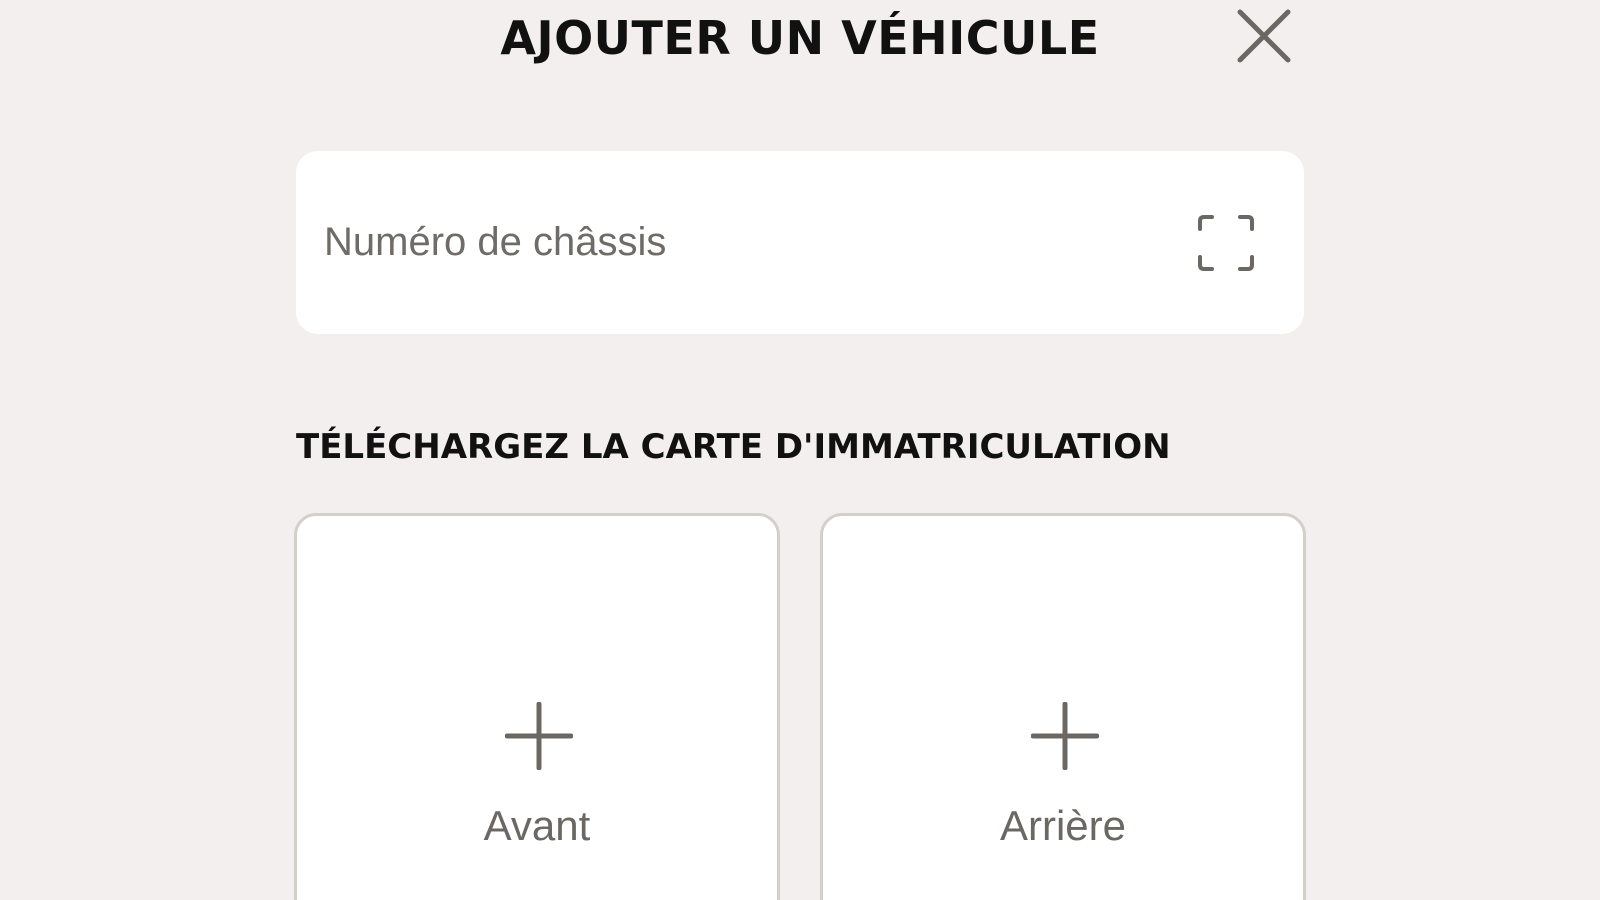 This screenshot has width=1600, height=900. I want to click on scan-button, so click(1226, 243).